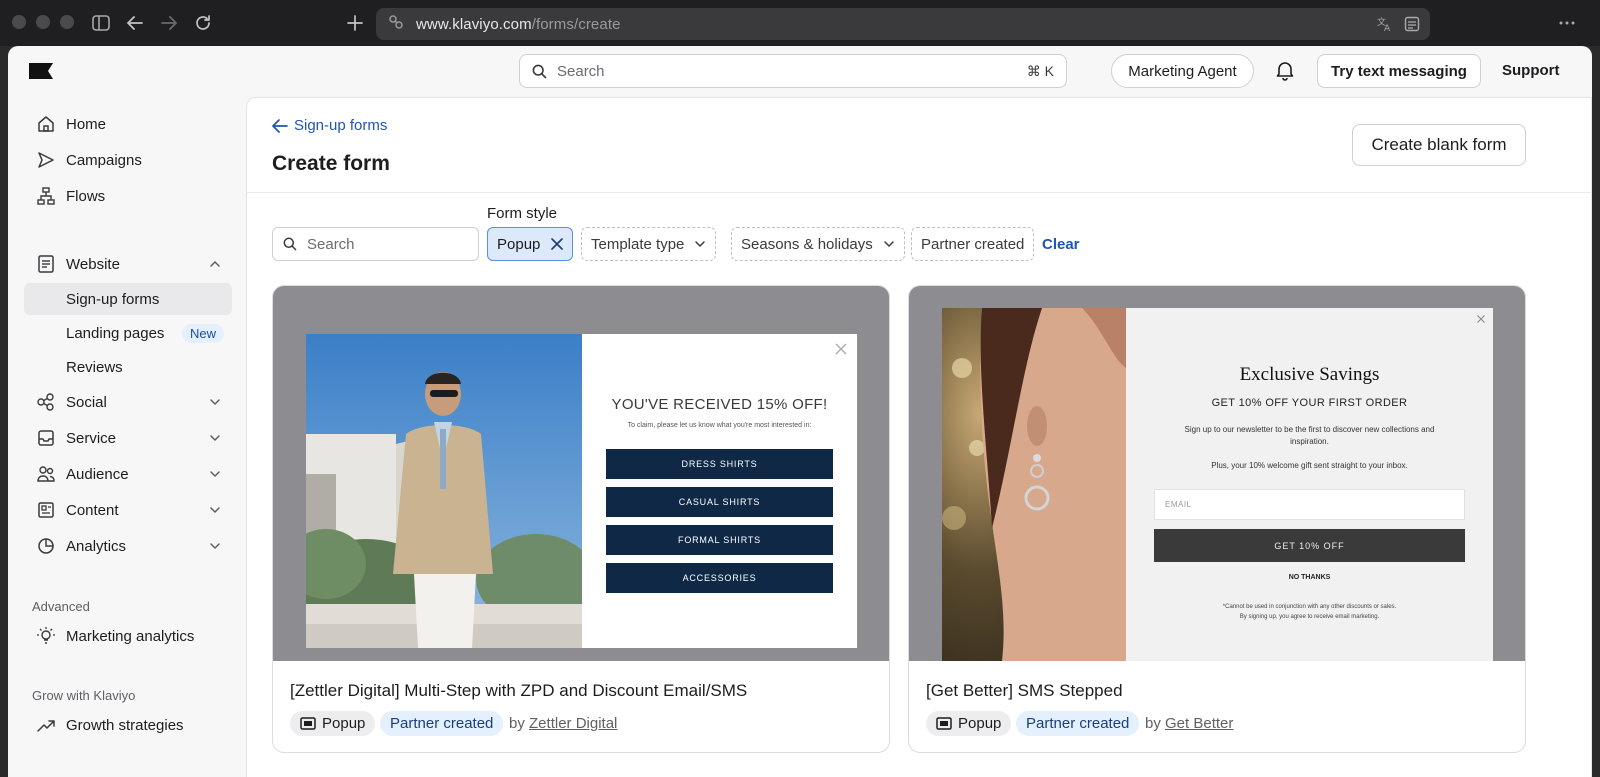 This screenshot has width=1600, height=777. I want to click on template-title: [Get Better] SMS Stepped, so click(1024, 691).